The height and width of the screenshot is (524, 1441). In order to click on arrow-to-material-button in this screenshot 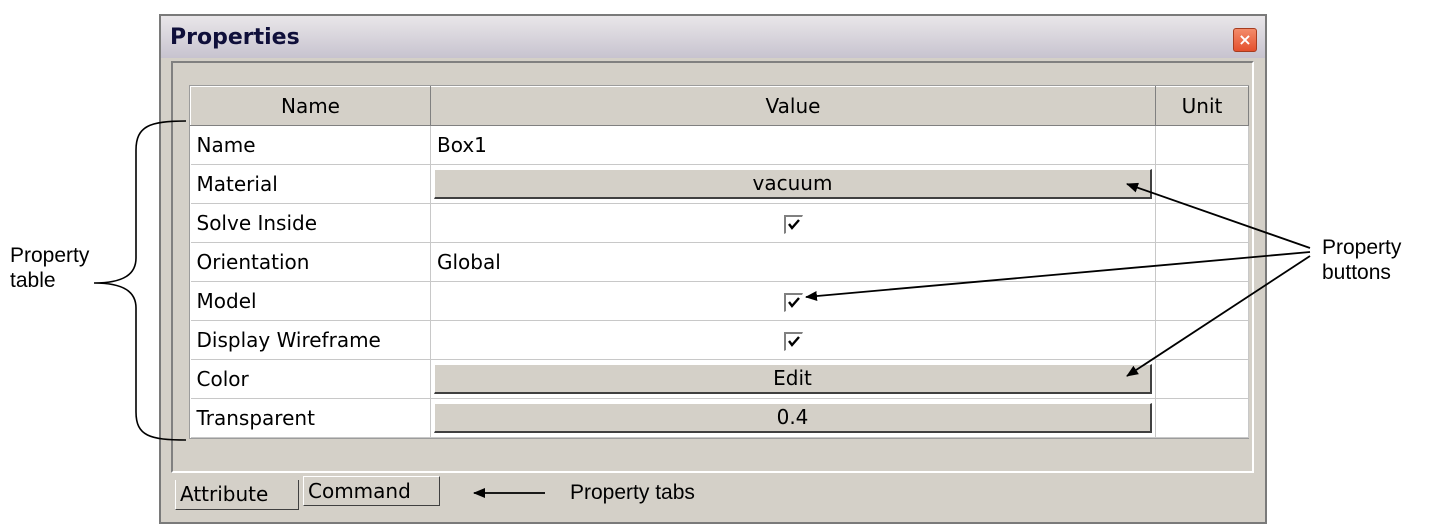, I will do `click(1218, 215)`.